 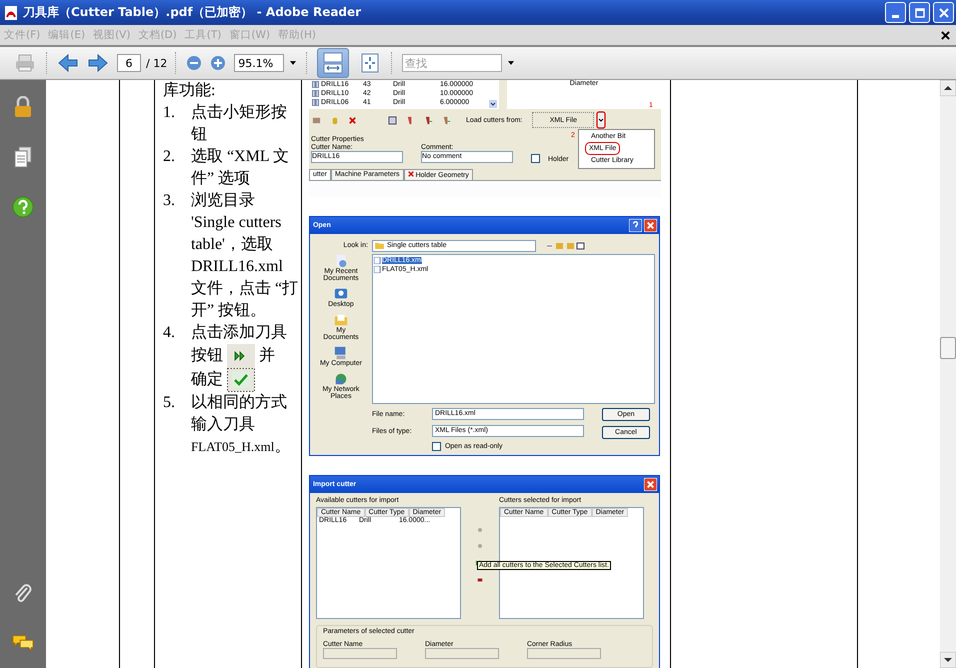 What do you see at coordinates (232, 447) in the screenshot?
I see `step-text: FLAT05_H.xml` at bounding box center [232, 447].